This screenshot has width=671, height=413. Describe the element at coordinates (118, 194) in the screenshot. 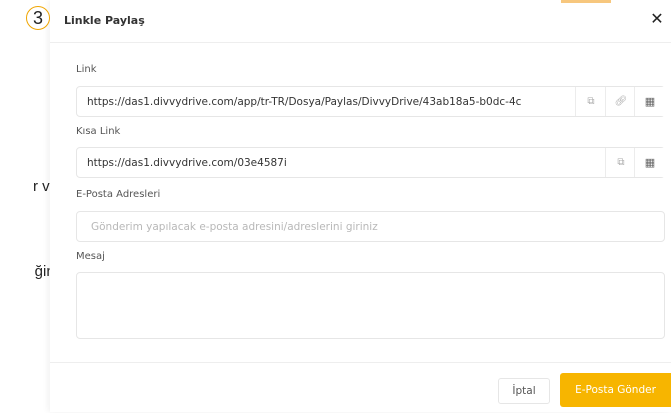

I see `emails-label: E-Posta Adresleri` at that location.